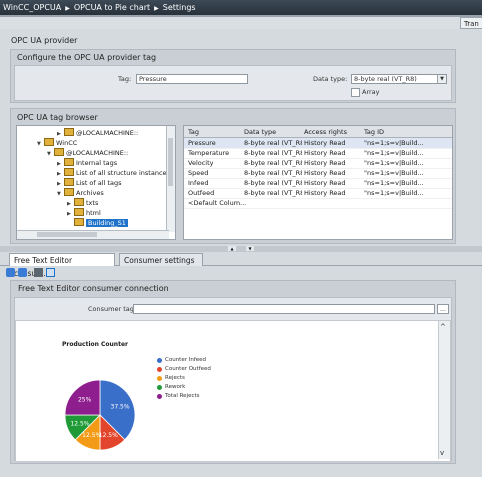 The height and width of the screenshot is (477, 482). Describe the element at coordinates (107, 223) in the screenshot. I see `tree-node-label: Building_S1` at that location.